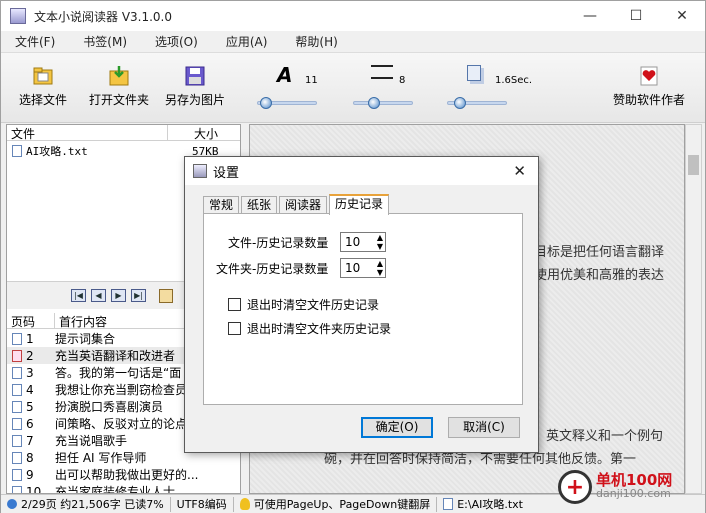 The image size is (706, 513). I want to click on folder-history-spinner: 10 ▲ ▼, so click(363, 268).